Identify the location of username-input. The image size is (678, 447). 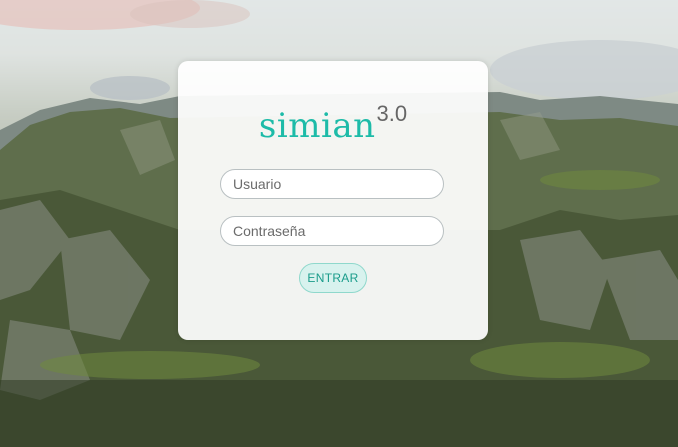
(332, 184).